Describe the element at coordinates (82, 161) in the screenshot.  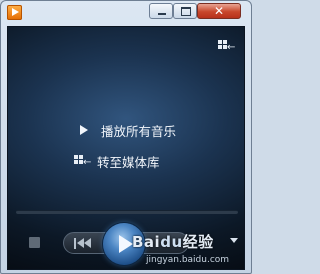
I see `library-switch-icon: ←` at that location.